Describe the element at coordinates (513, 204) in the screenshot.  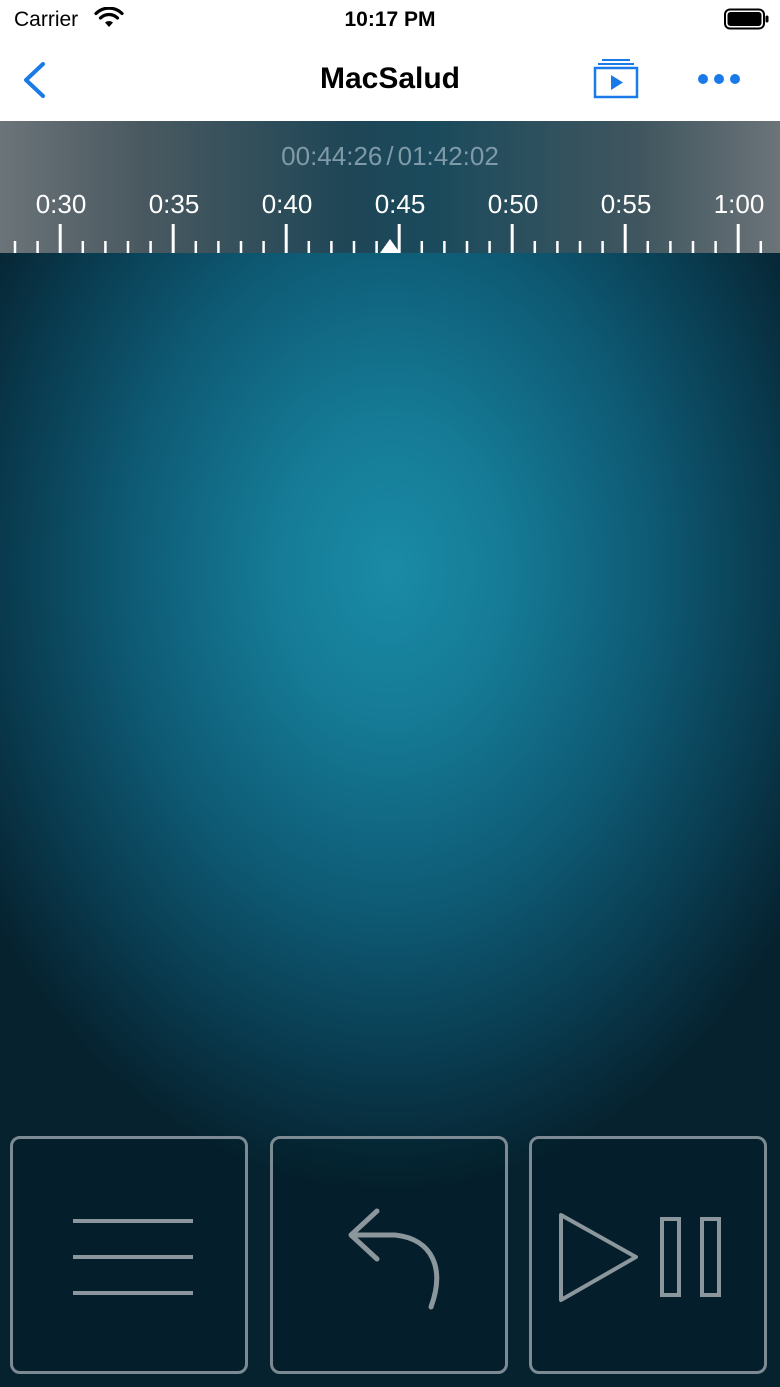
I see `ruler-label: 0:50` at that location.